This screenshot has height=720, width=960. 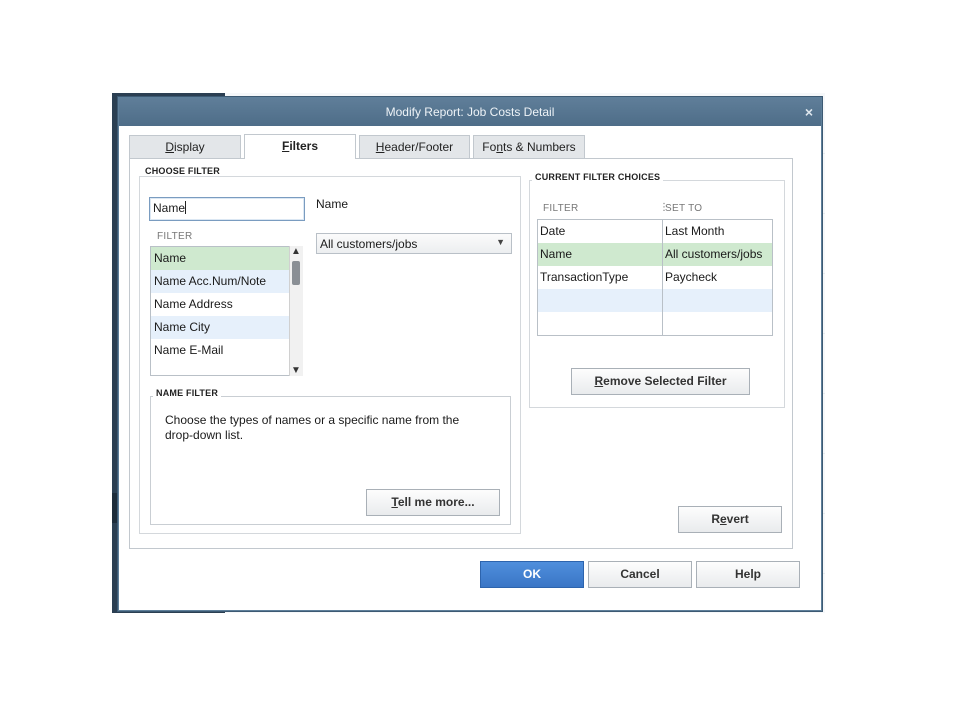 I want to click on column-divider, so click(x=662, y=277).